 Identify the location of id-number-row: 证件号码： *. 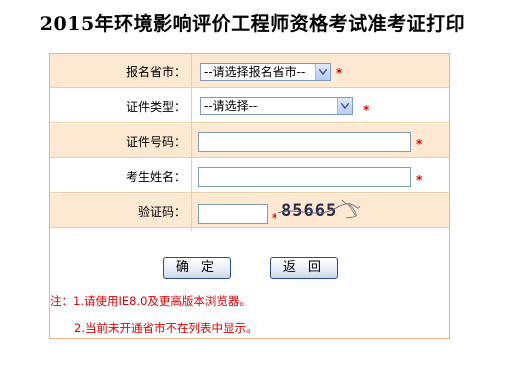
(249, 141).